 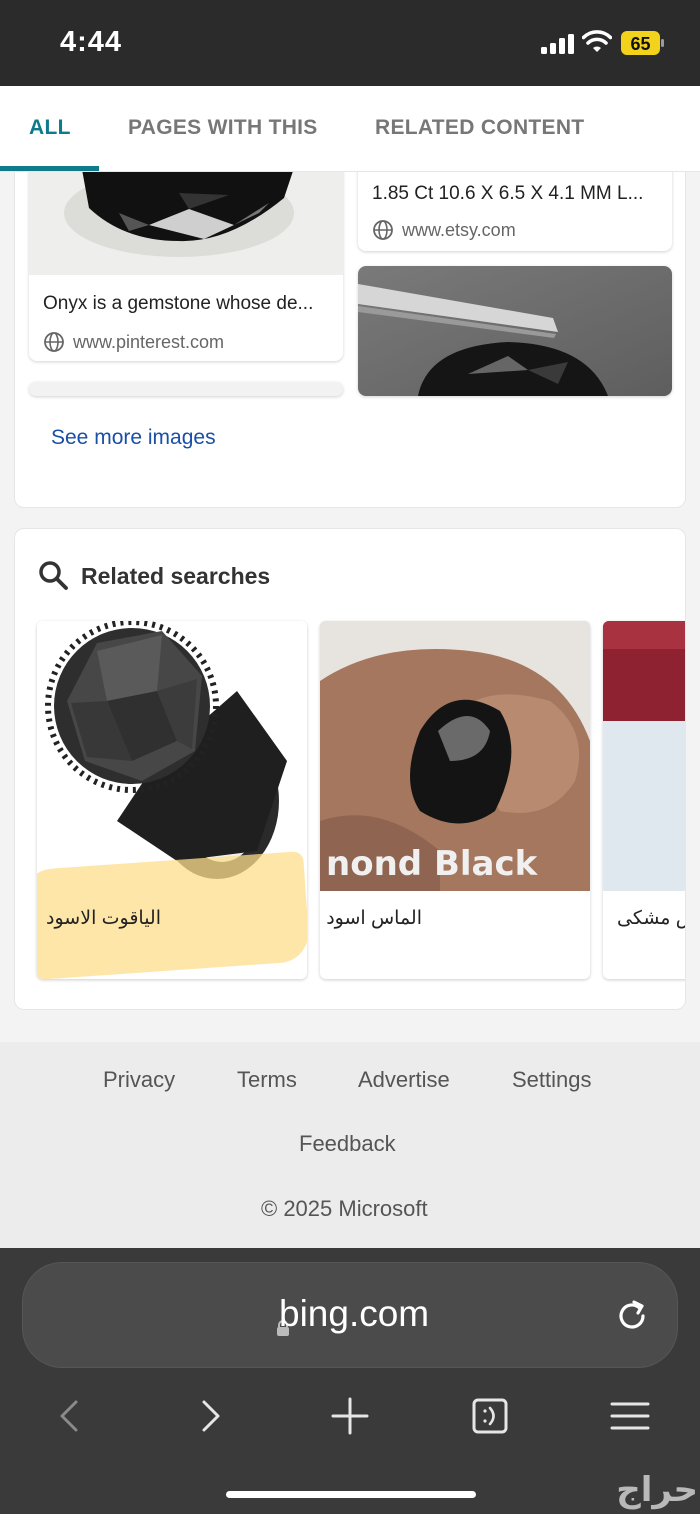 I want to click on address-bar: bing.com, so click(x=350, y=1315).